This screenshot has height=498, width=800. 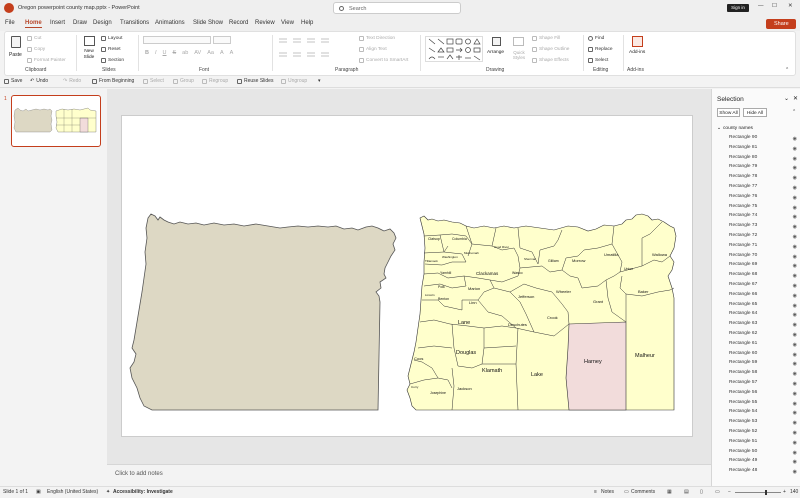 I want to click on section-button: Section, so click(x=112, y=60).